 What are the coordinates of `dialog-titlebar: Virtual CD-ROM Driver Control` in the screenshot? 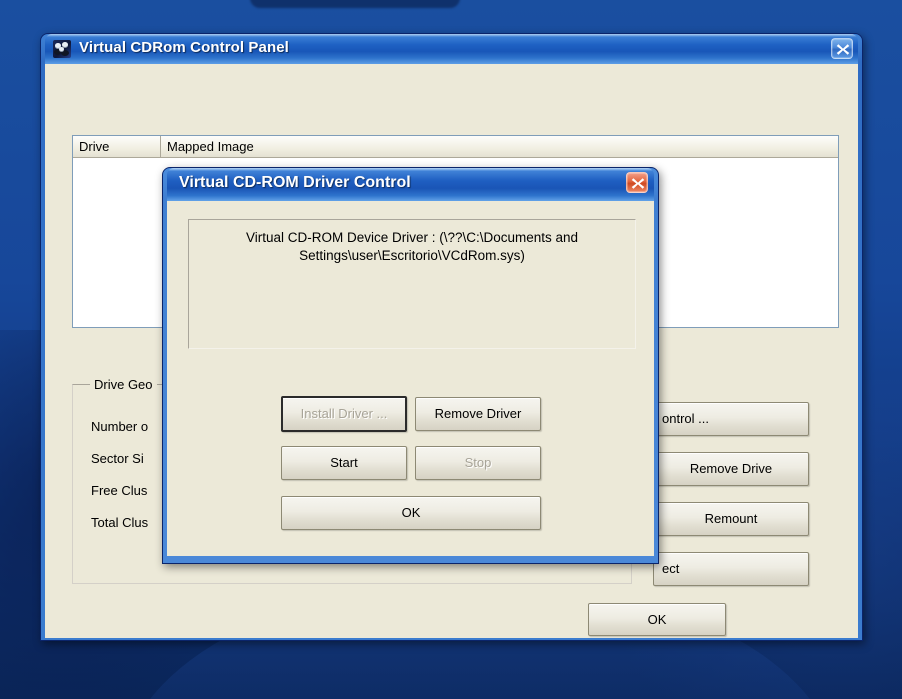 It's located at (410, 184).